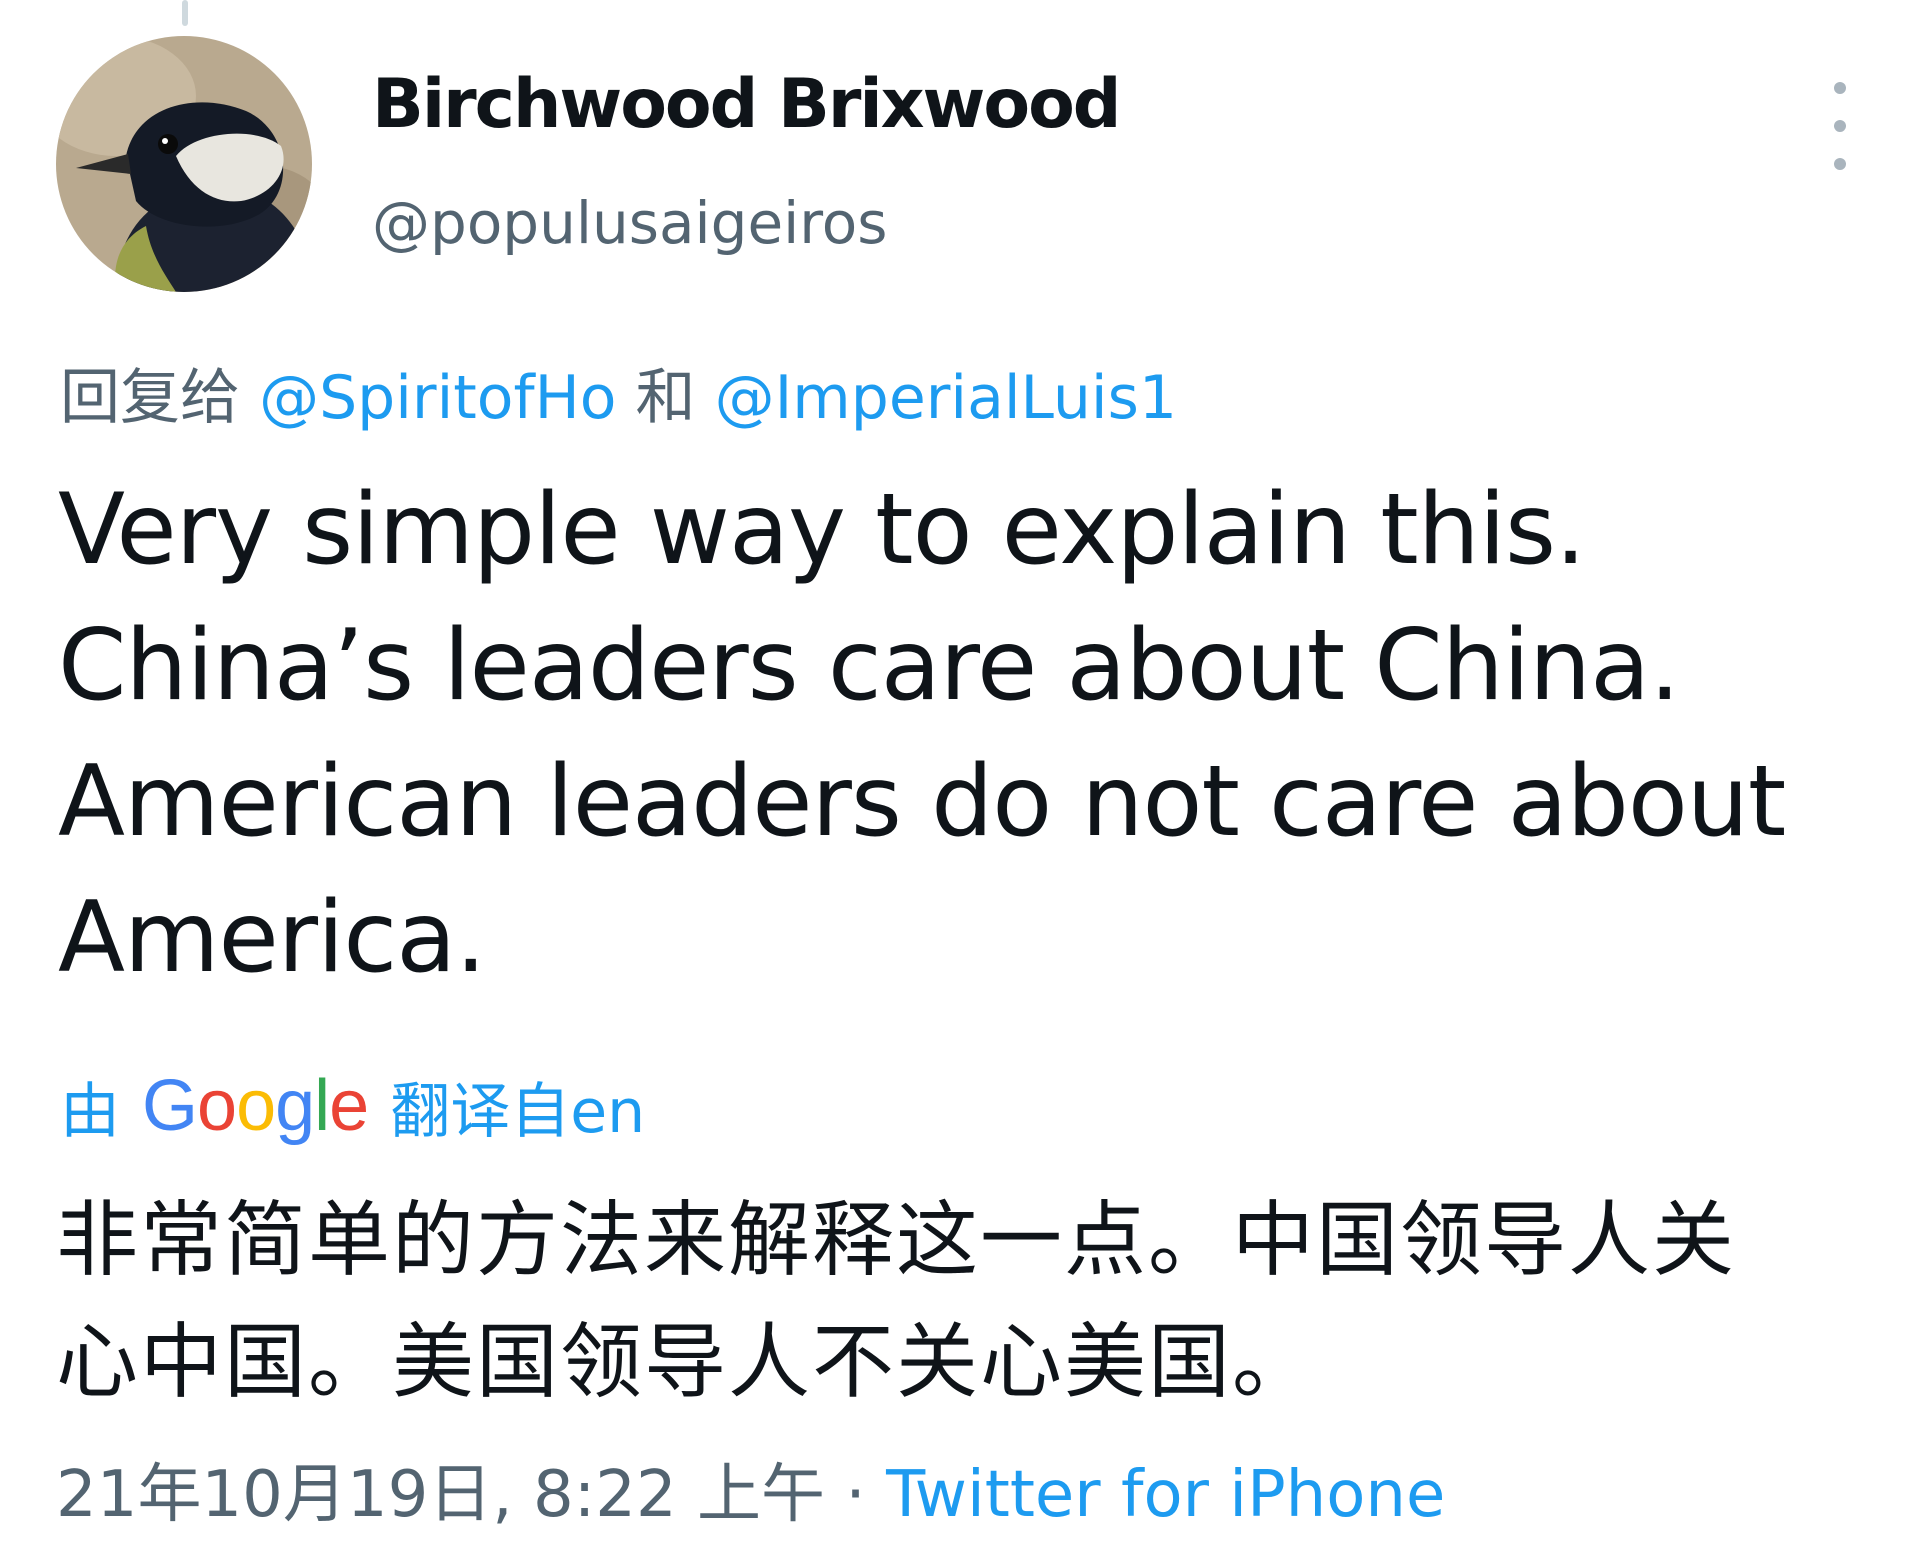  Describe the element at coordinates (150, 398) in the screenshot. I see `reply-prefix: 回复给` at that location.